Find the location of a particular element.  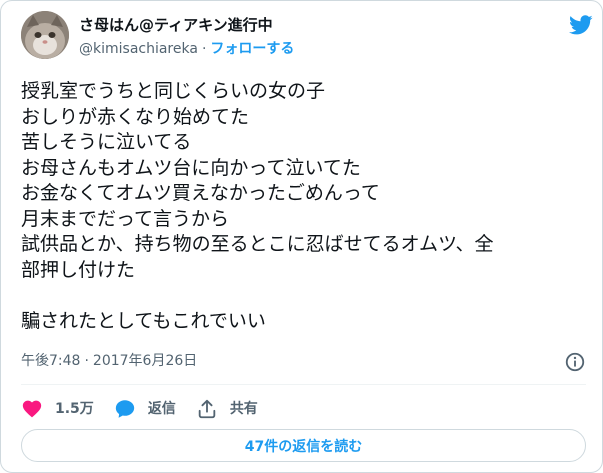

twitter-bird-icon is located at coordinates (581, 25).